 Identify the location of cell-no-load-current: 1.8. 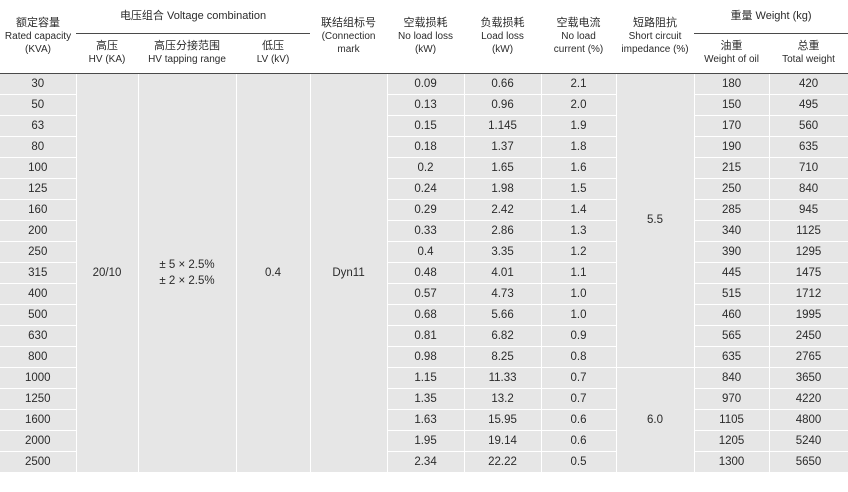
(579, 147).